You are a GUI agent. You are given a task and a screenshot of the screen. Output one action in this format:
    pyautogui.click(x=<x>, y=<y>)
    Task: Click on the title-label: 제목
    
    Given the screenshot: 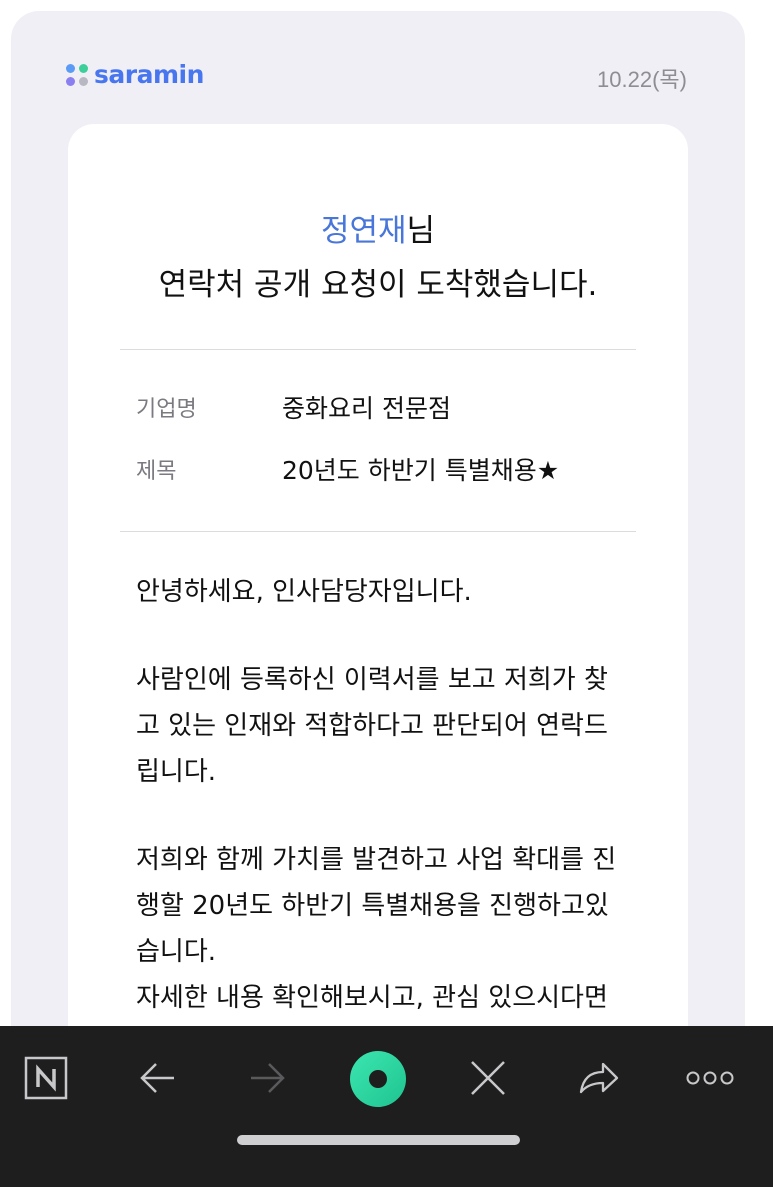 What is the action you would take?
    pyautogui.click(x=156, y=471)
    